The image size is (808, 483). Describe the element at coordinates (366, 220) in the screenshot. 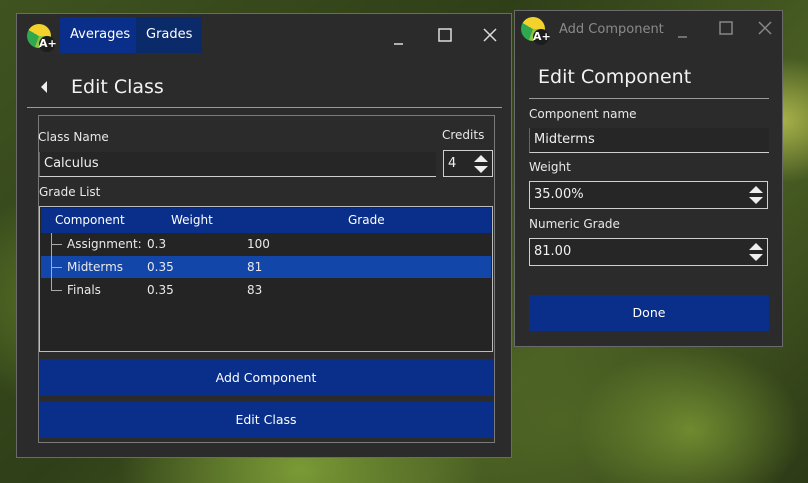

I see `column-header-grade: Grade` at that location.